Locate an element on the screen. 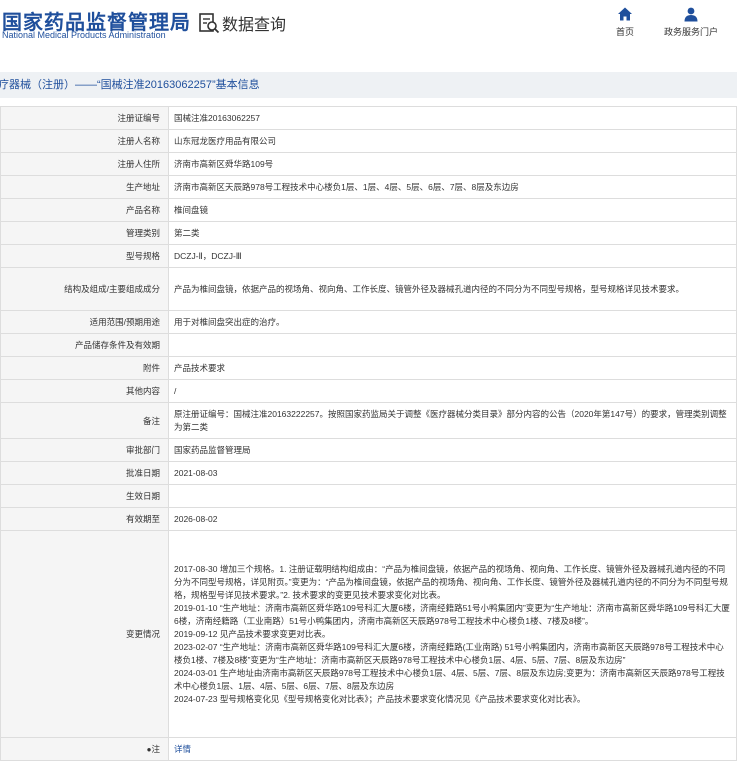 The image size is (737, 762). row-label: 生产地址 is located at coordinates (84, 187).